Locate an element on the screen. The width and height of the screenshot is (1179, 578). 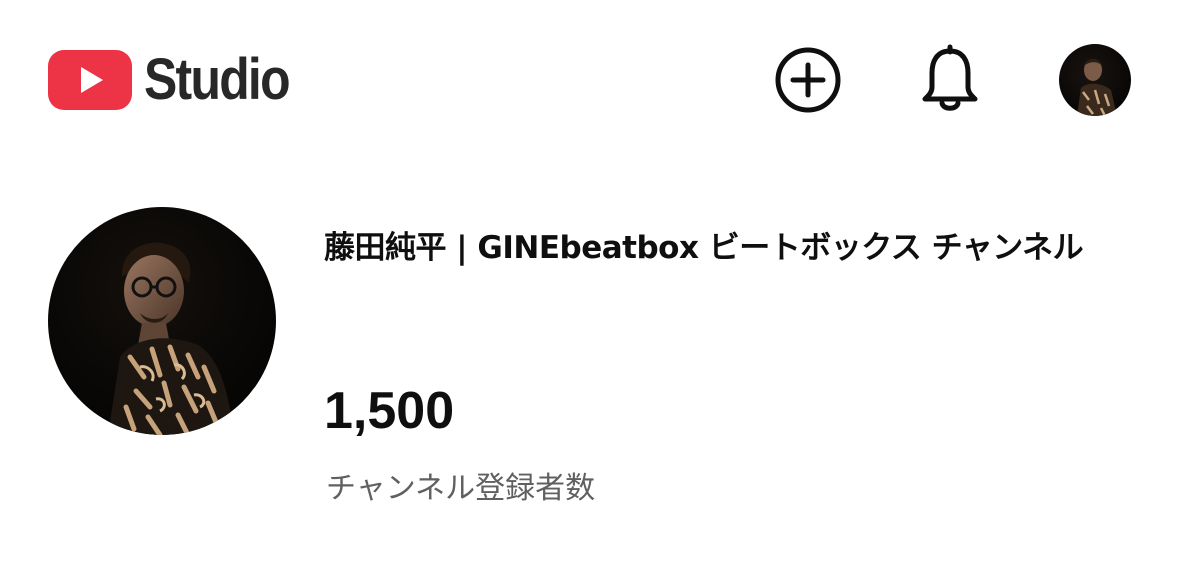
subscriber-label: チャンネル登録者数 is located at coordinates (461, 488).